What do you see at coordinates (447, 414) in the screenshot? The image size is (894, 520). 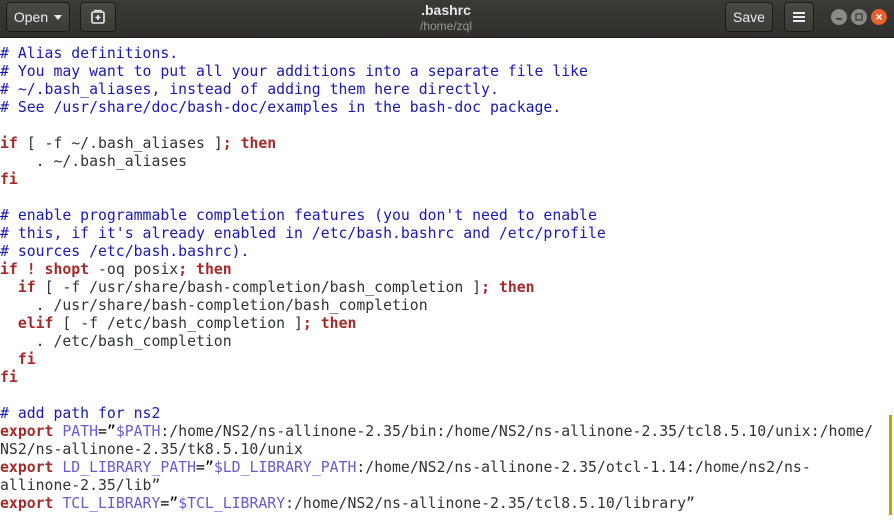 I see `code-line: # add path for ns2` at bounding box center [447, 414].